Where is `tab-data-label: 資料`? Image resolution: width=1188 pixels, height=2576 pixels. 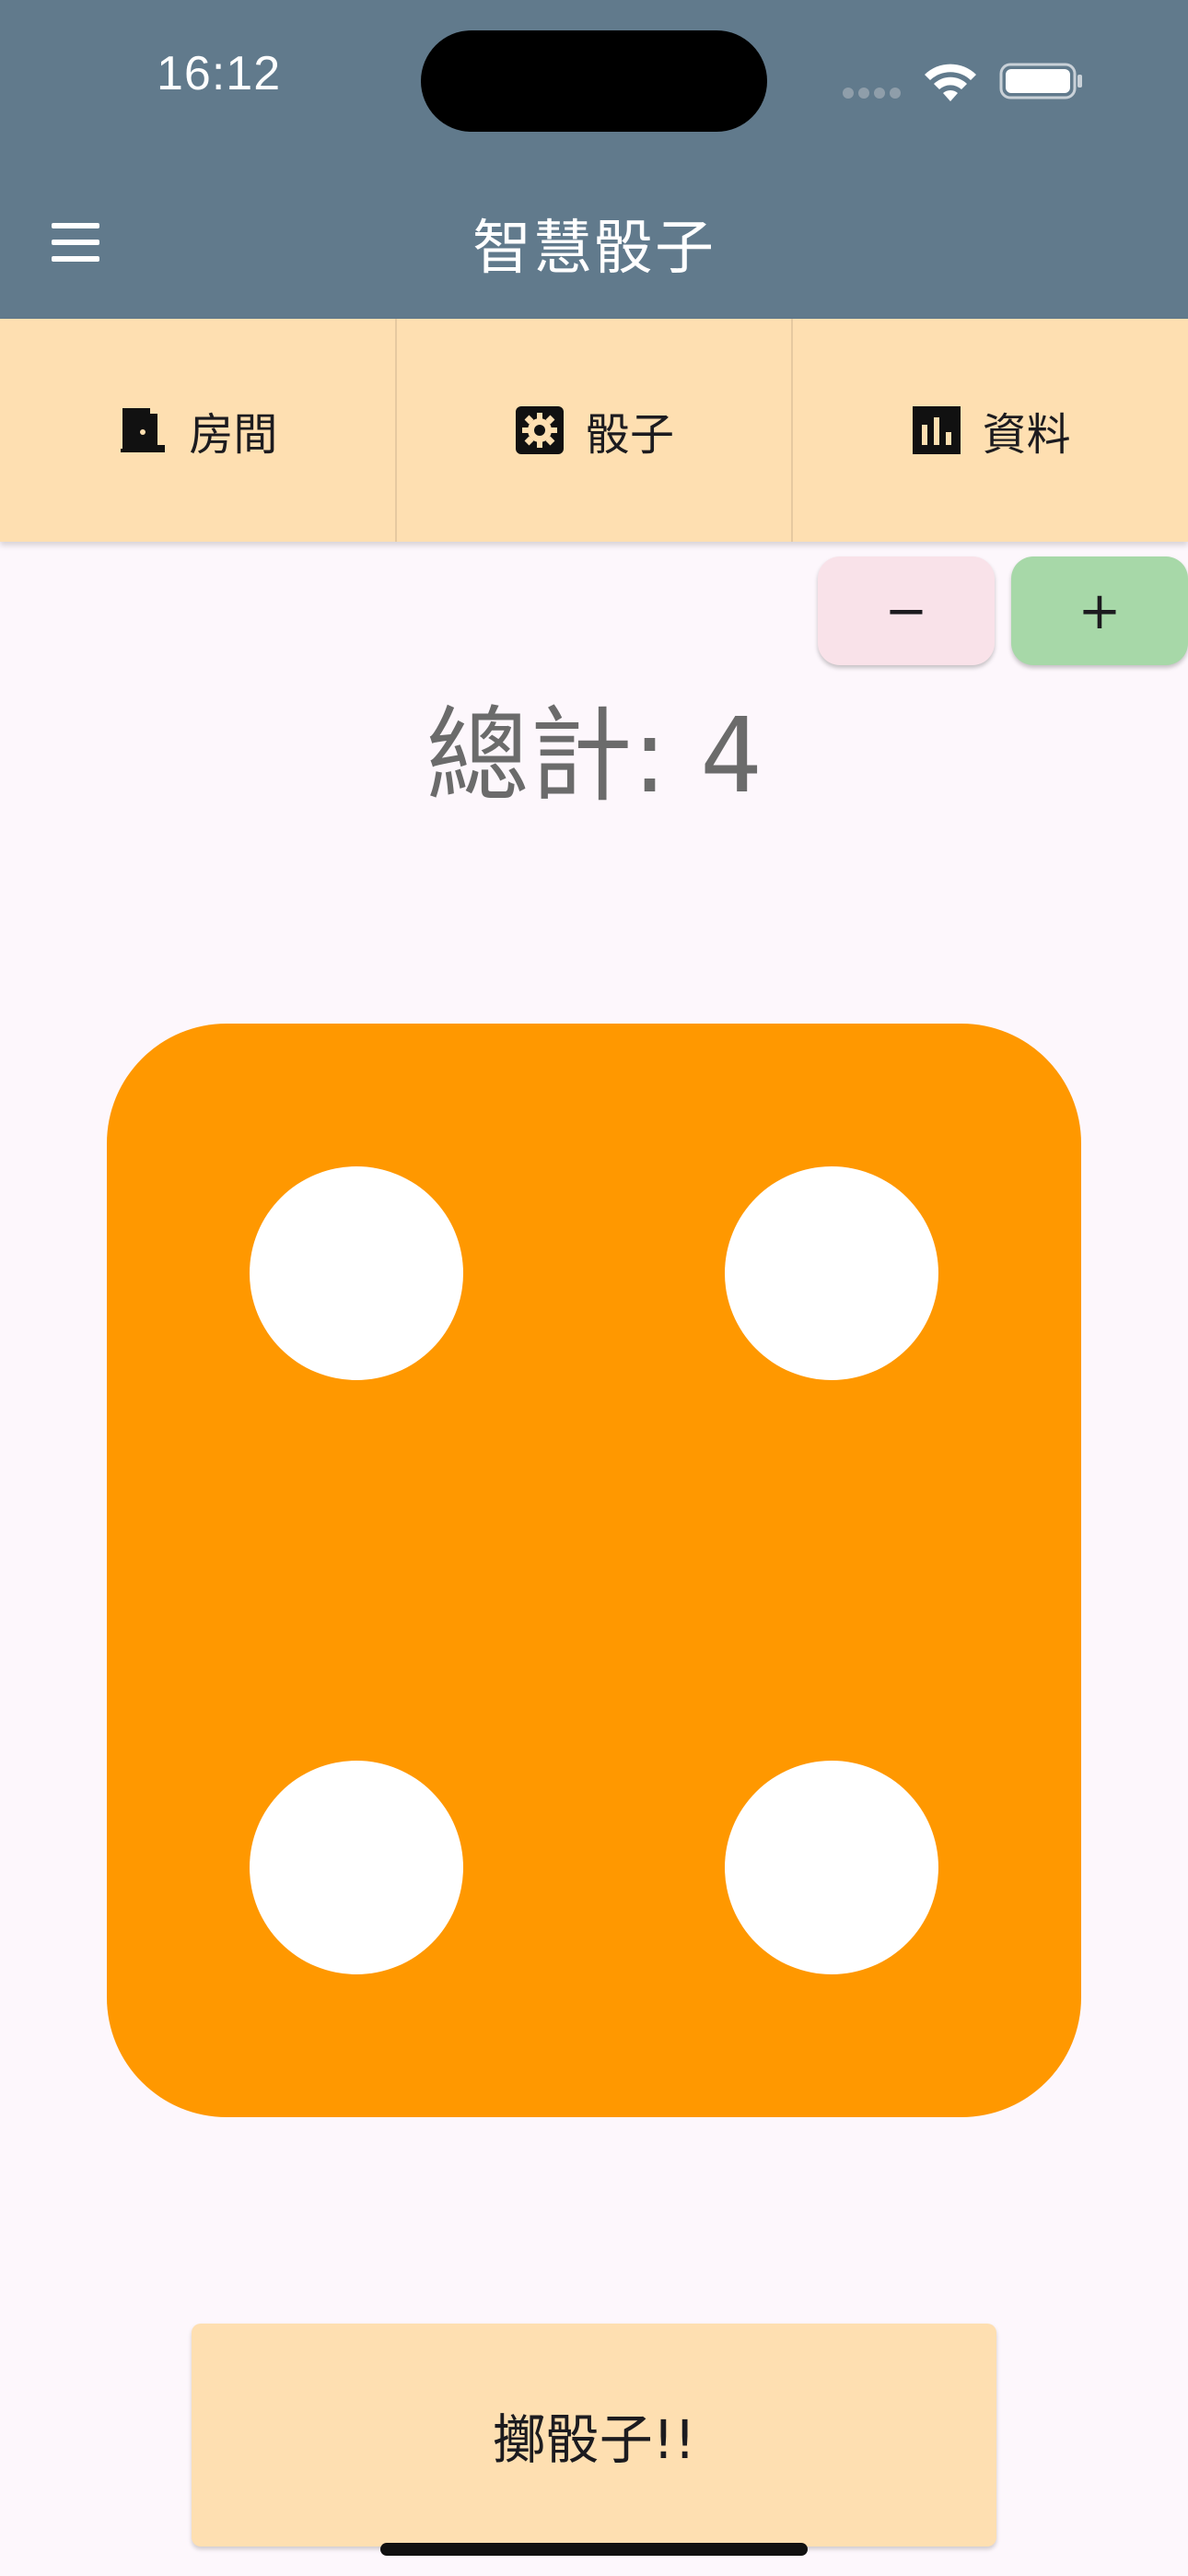
tab-data-label: 資料 is located at coordinates (1026, 435).